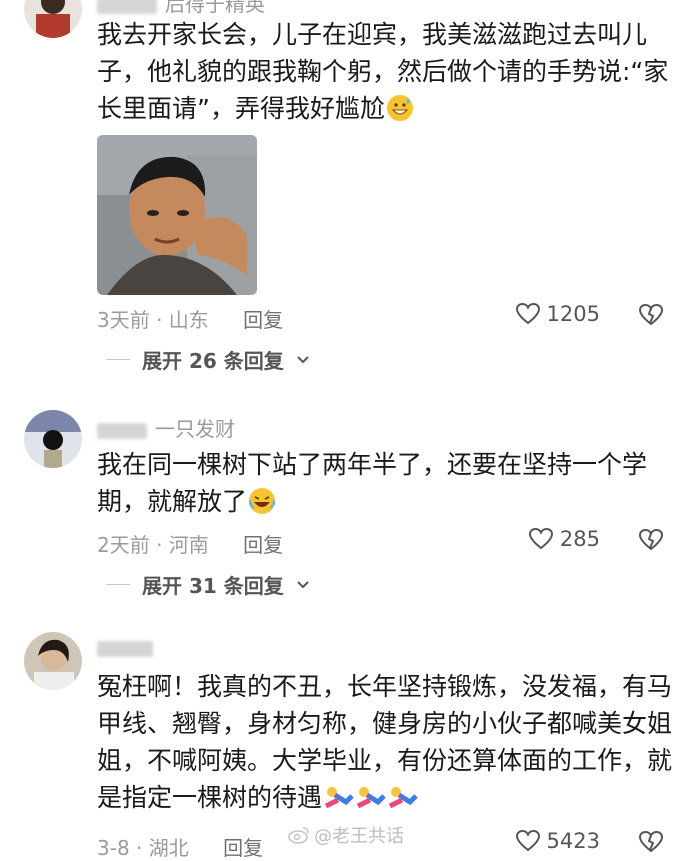  Describe the element at coordinates (166, 427) in the screenshot. I see `username: 一只发财` at that location.